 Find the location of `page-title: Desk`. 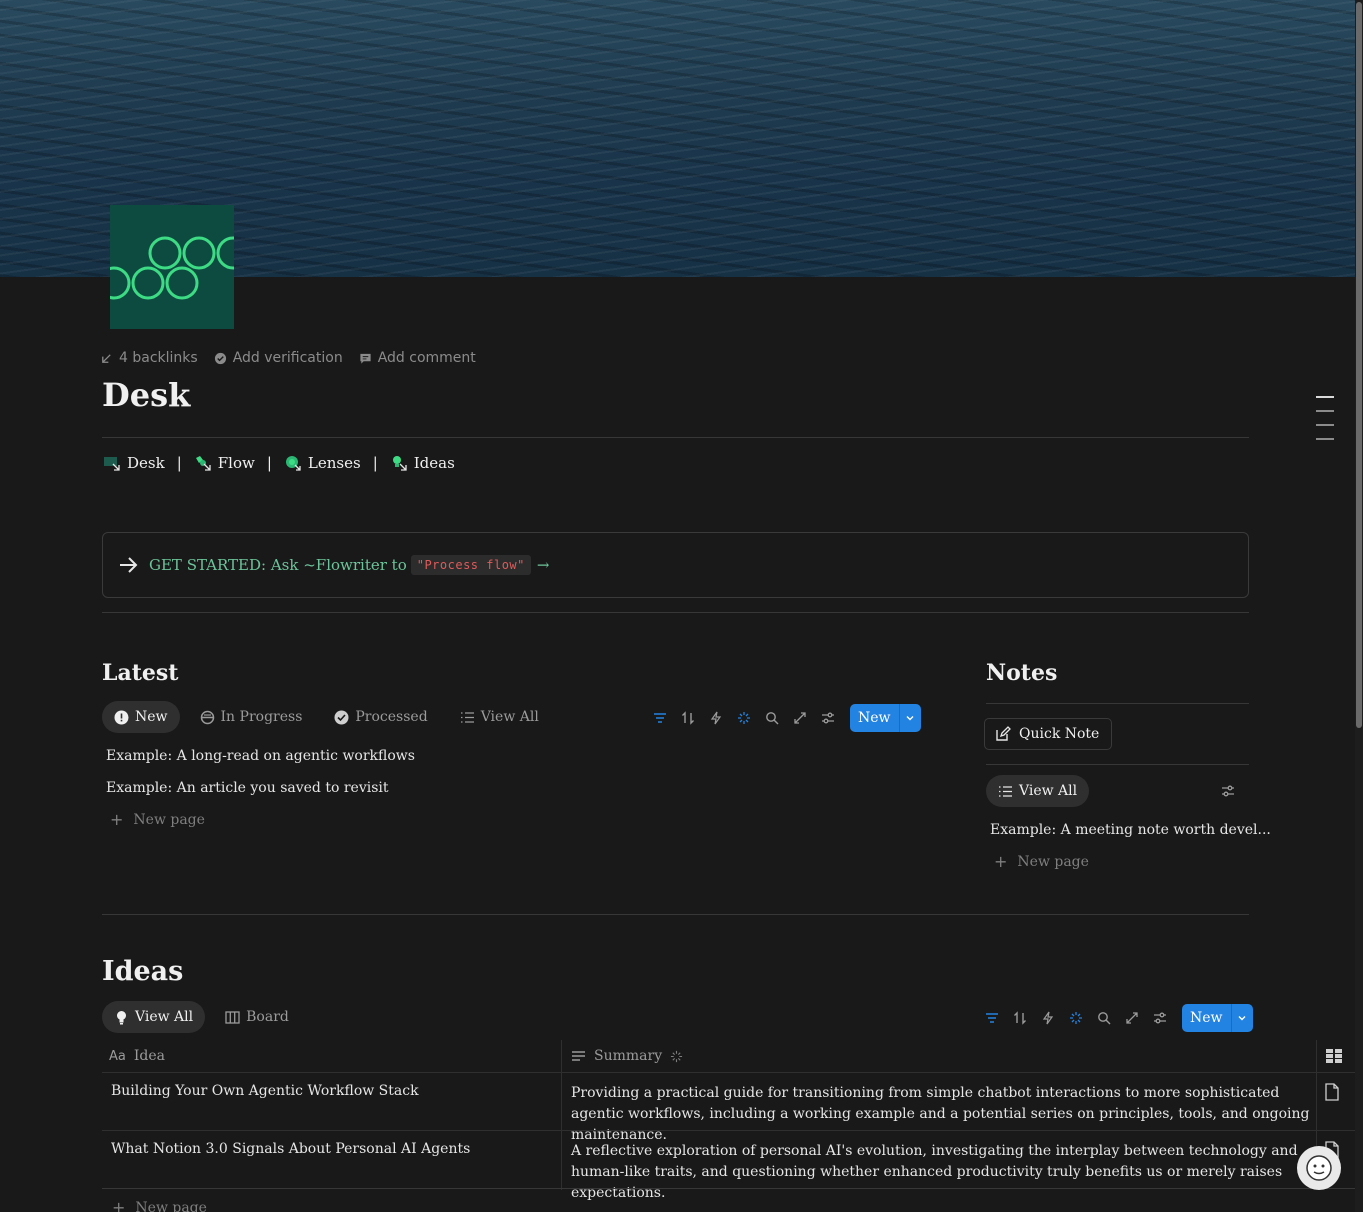

page-title: Desk is located at coordinates (146, 395).